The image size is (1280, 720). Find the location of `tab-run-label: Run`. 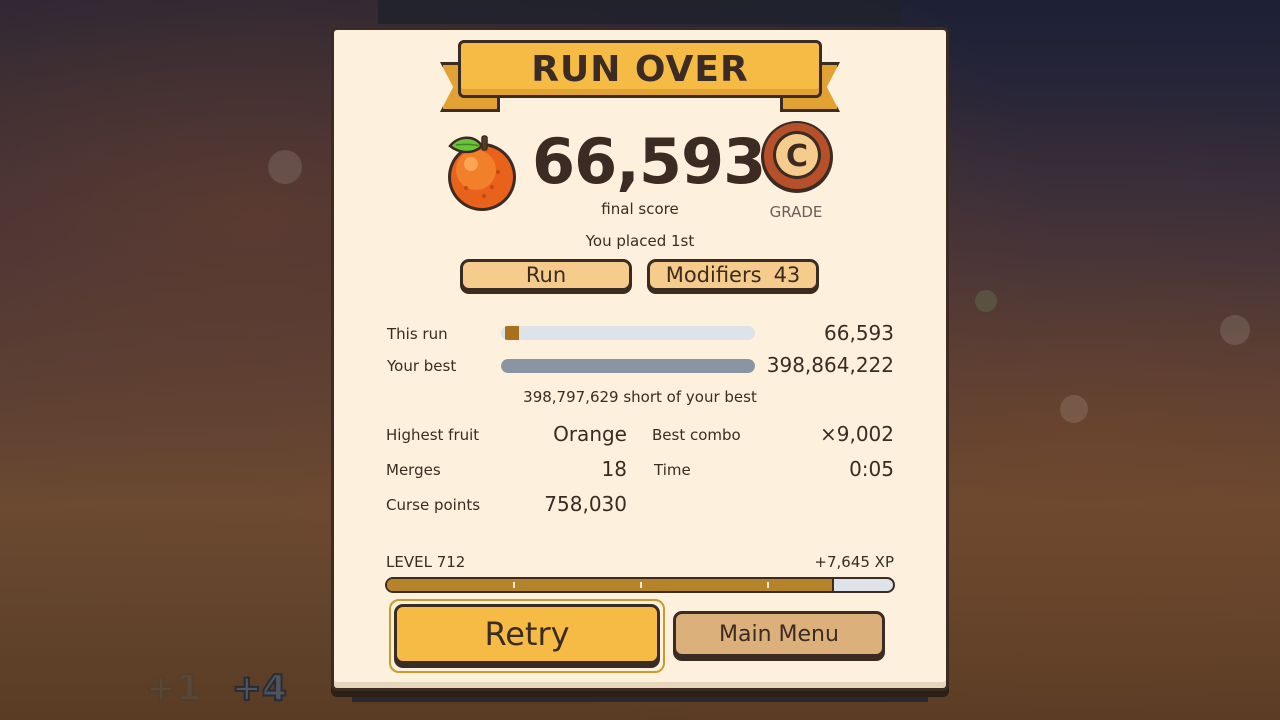

tab-run-label: Run is located at coordinates (546, 275).